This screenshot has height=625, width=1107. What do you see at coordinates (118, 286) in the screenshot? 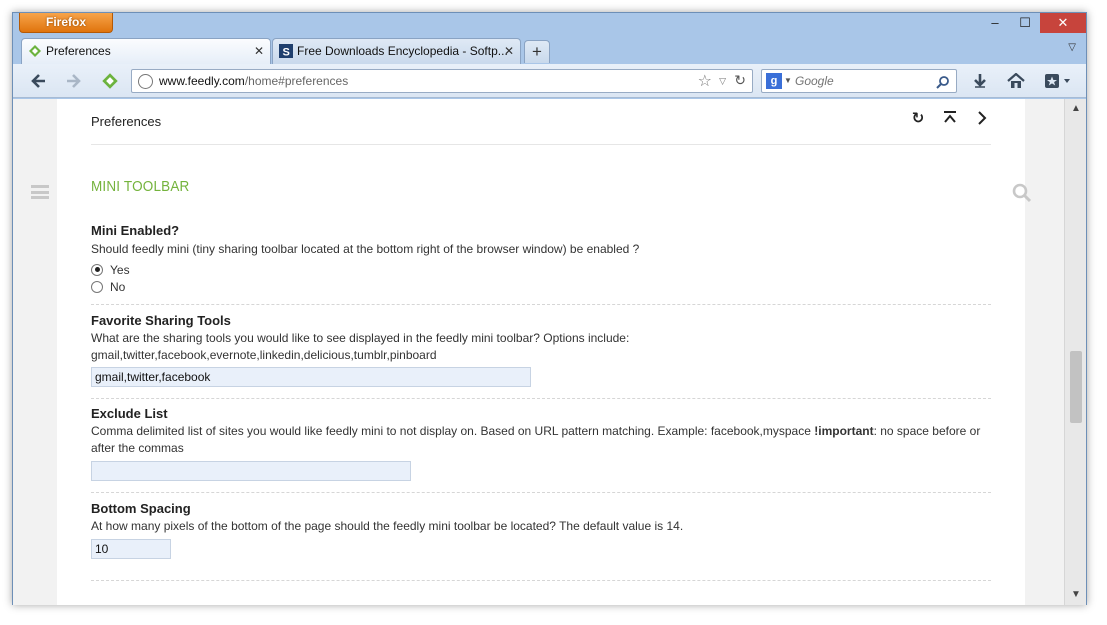
I see `radio-label: No` at bounding box center [118, 286].